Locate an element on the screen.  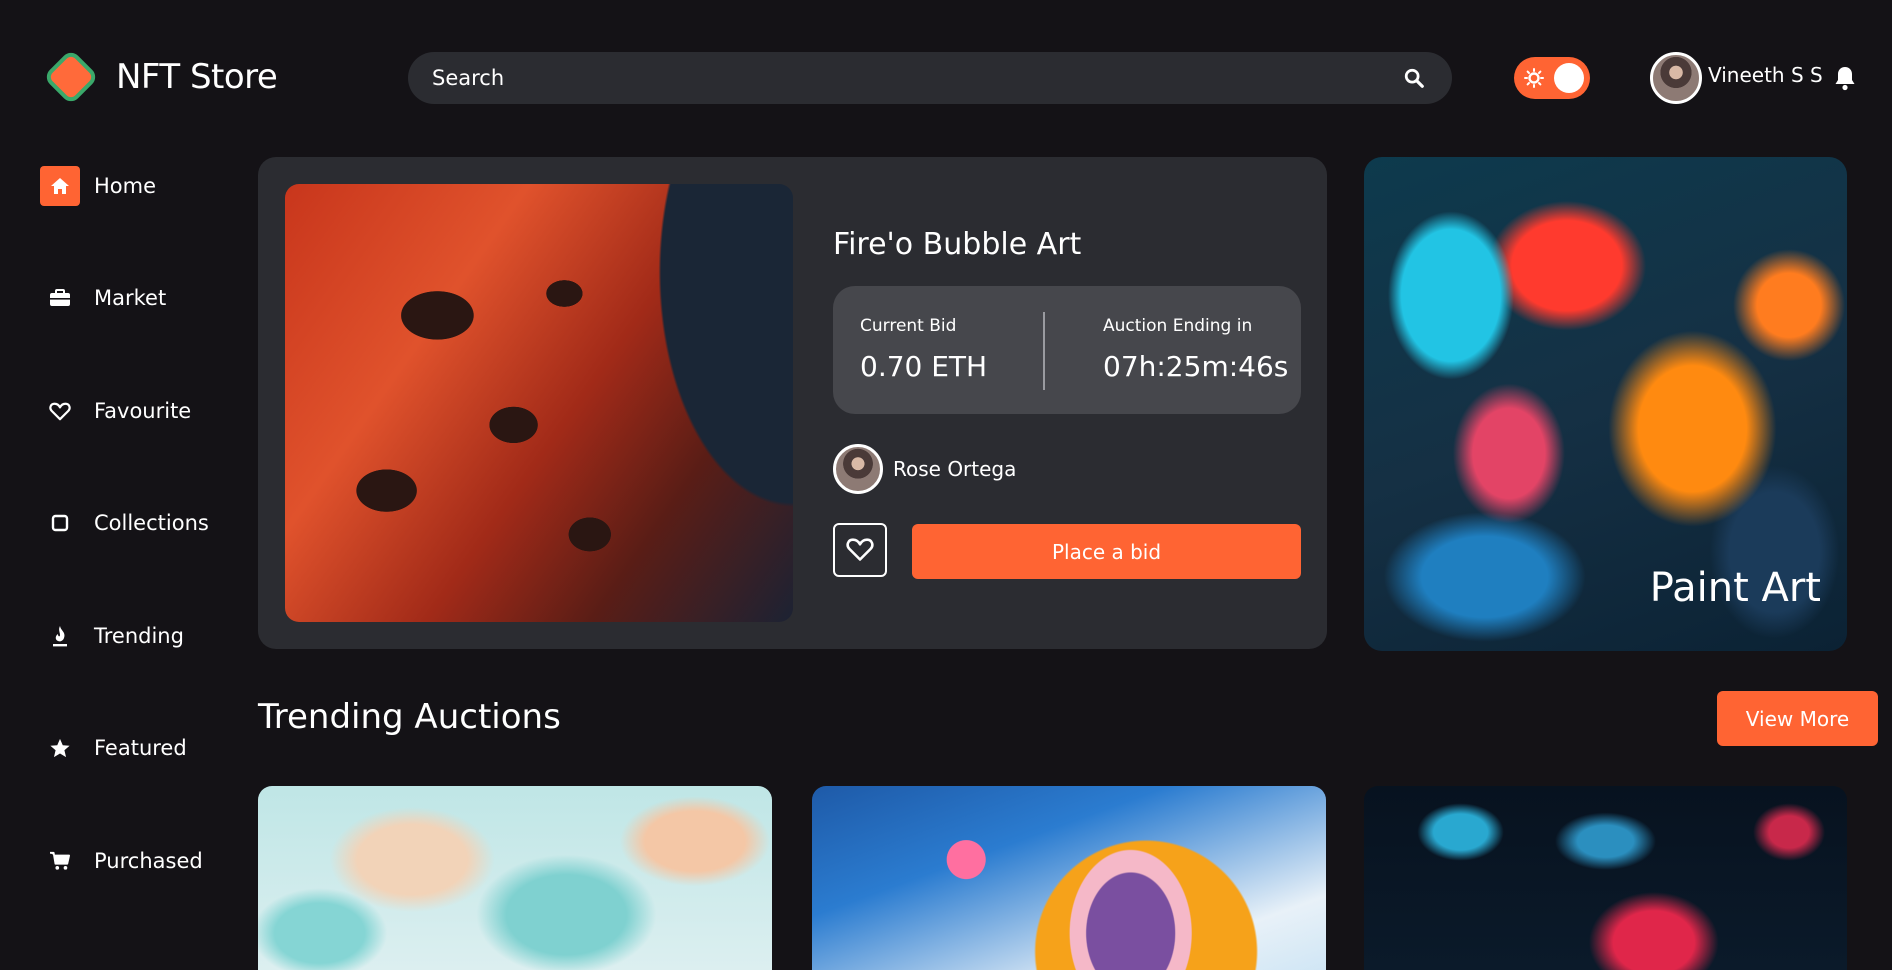
sidebar-item-label: Purchased is located at coordinates (148, 861).